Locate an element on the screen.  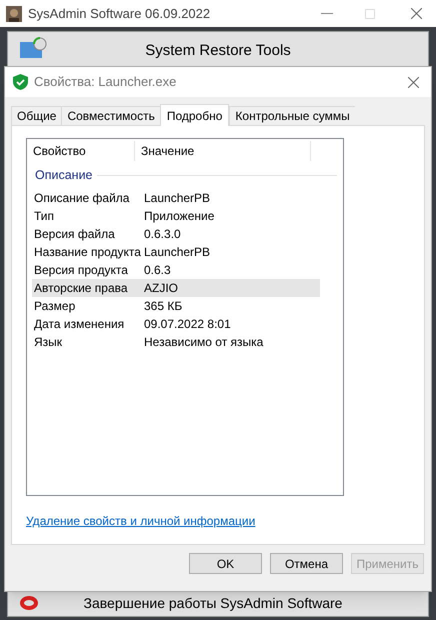
property-value: 09.07.2022 8:01 is located at coordinates (187, 324).